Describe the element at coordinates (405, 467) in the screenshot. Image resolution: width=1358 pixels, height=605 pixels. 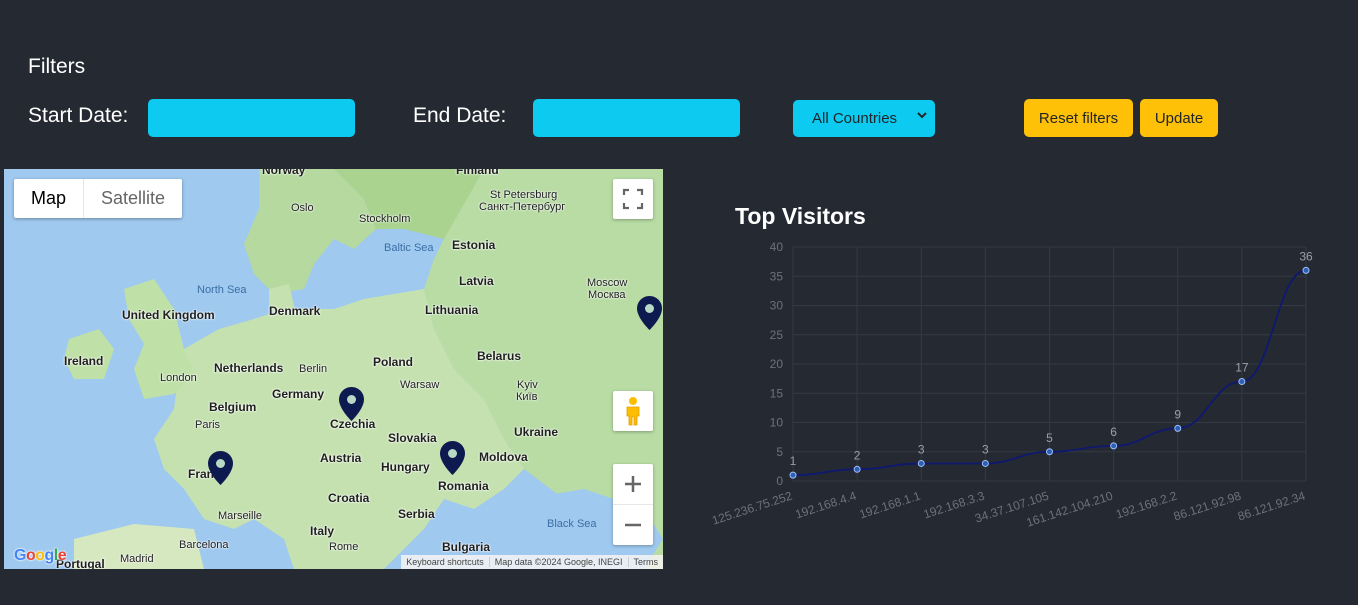
I see `map-label-country: Hungary` at that location.